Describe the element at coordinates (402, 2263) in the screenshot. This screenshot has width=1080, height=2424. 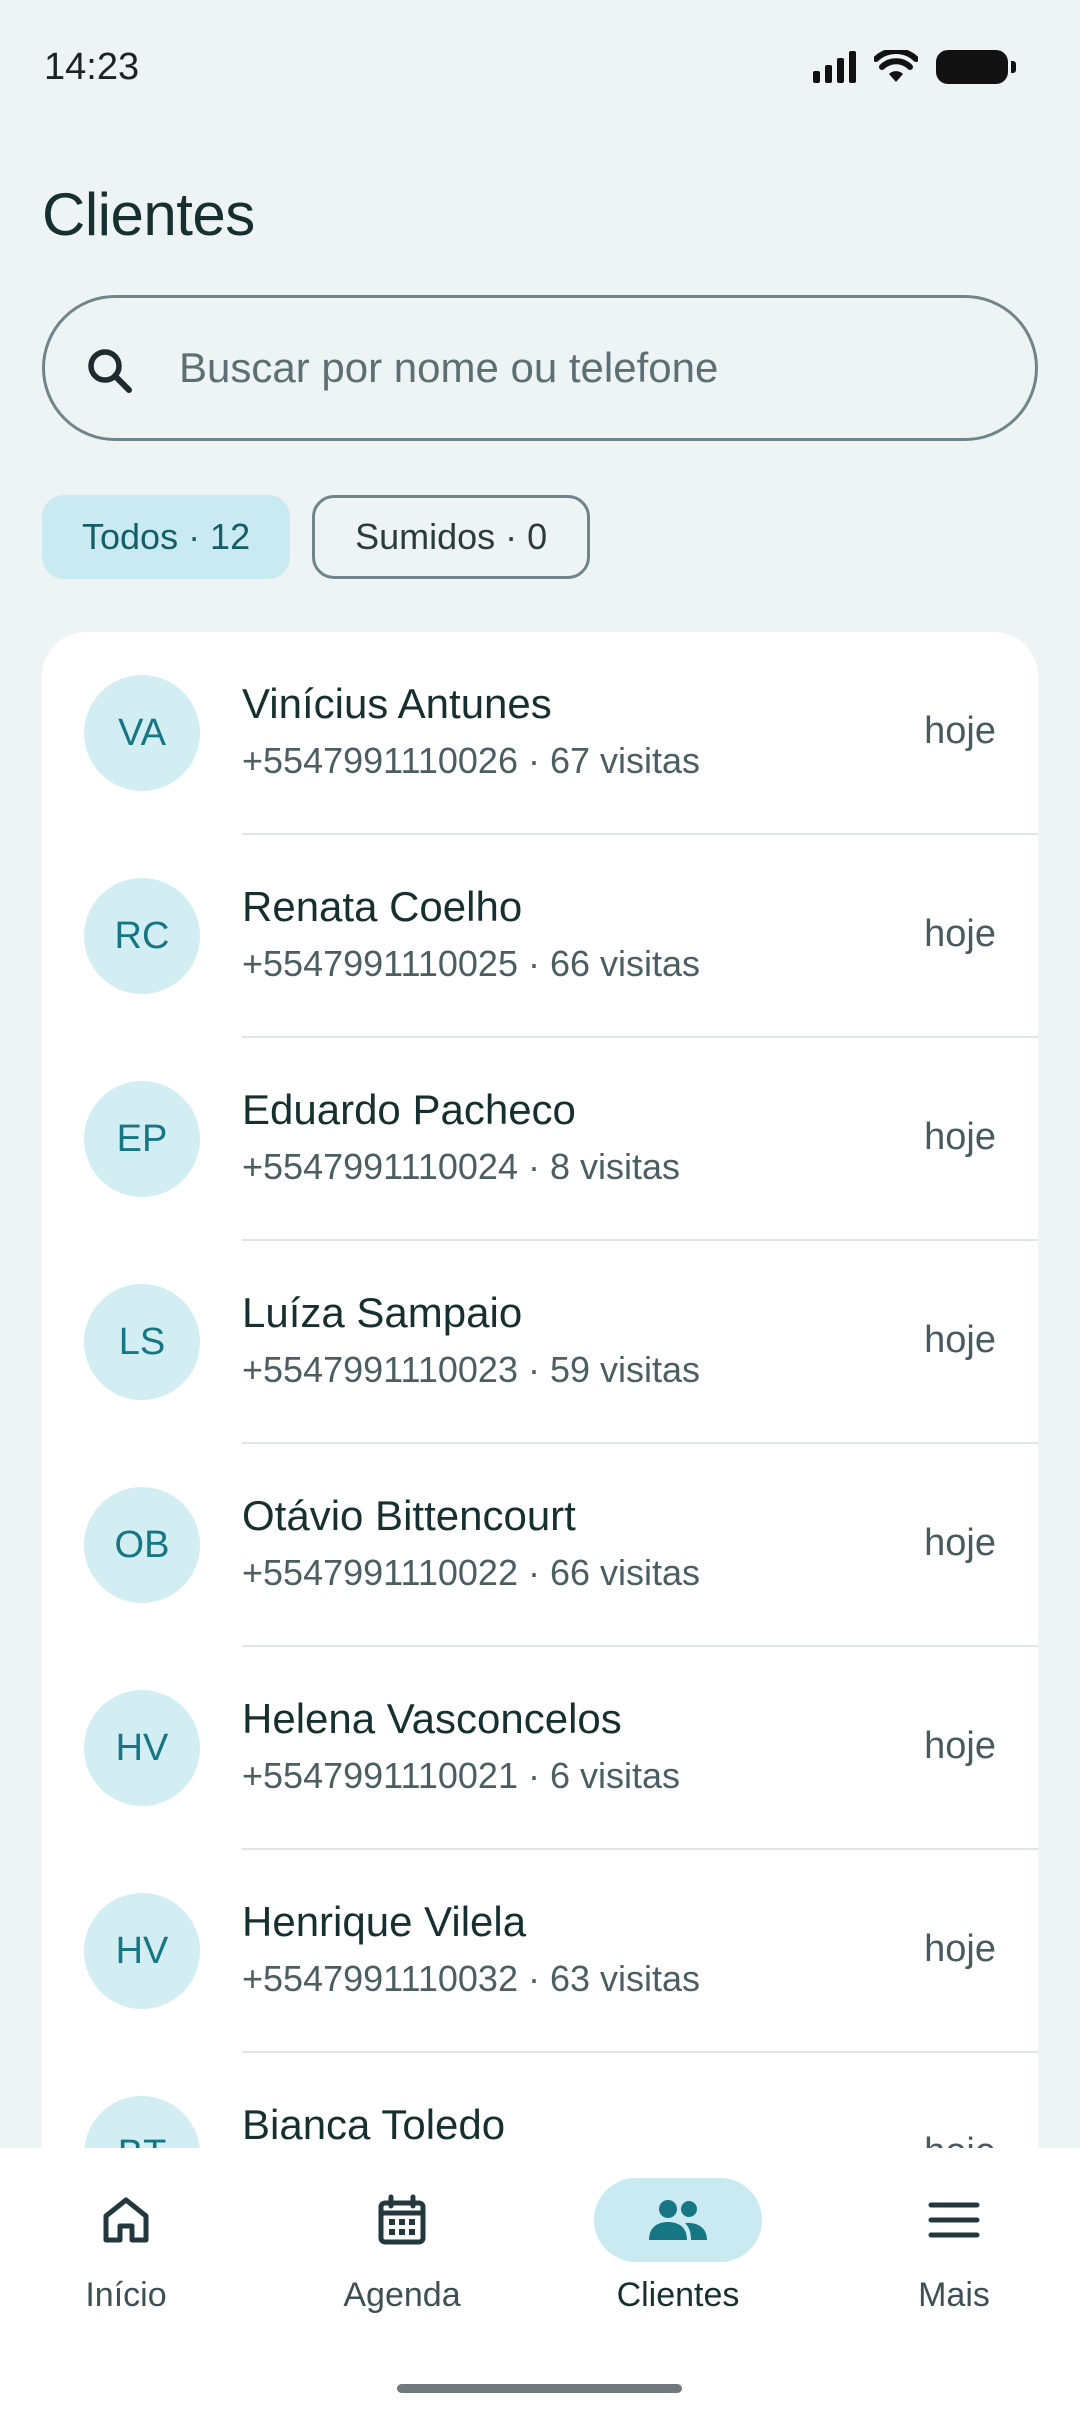
I see `nav-item-agenda: Agenda` at that location.